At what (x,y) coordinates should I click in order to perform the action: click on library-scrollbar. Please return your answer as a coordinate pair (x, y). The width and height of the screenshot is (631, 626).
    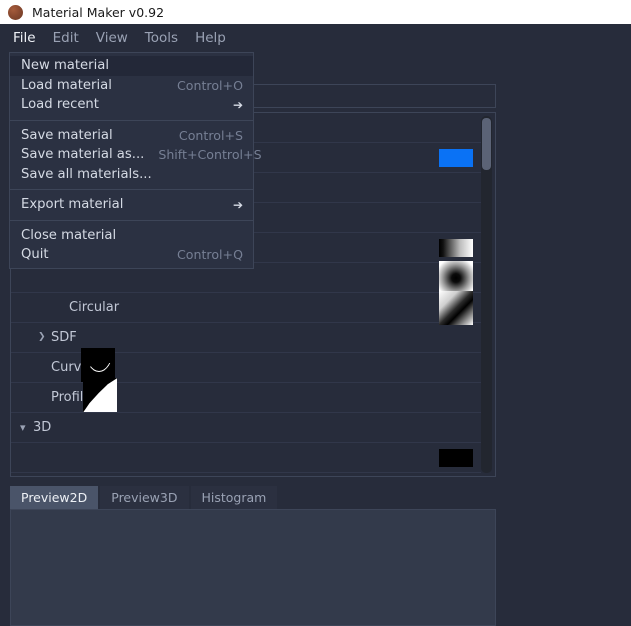
    Looking at the image, I should click on (486, 294).